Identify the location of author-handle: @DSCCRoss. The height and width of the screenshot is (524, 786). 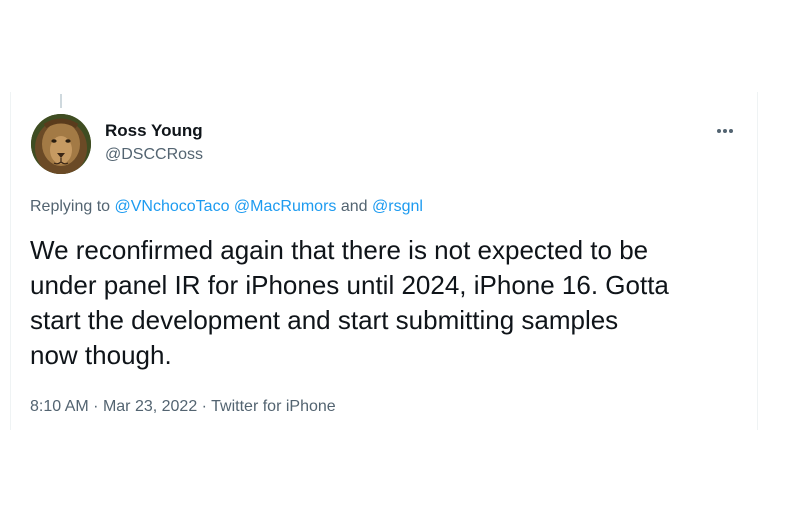
(154, 155).